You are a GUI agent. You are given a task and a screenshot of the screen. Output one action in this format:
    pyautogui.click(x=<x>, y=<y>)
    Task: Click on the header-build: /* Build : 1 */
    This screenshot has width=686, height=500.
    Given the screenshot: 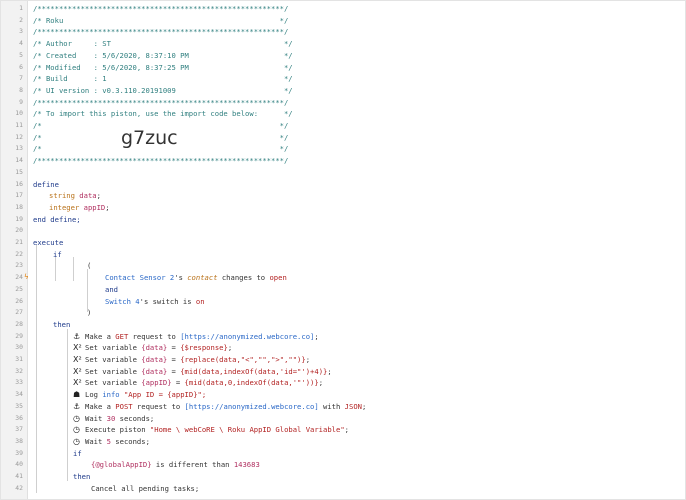 What is the action you would take?
    pyautogui.click(x=163, y=79)
    